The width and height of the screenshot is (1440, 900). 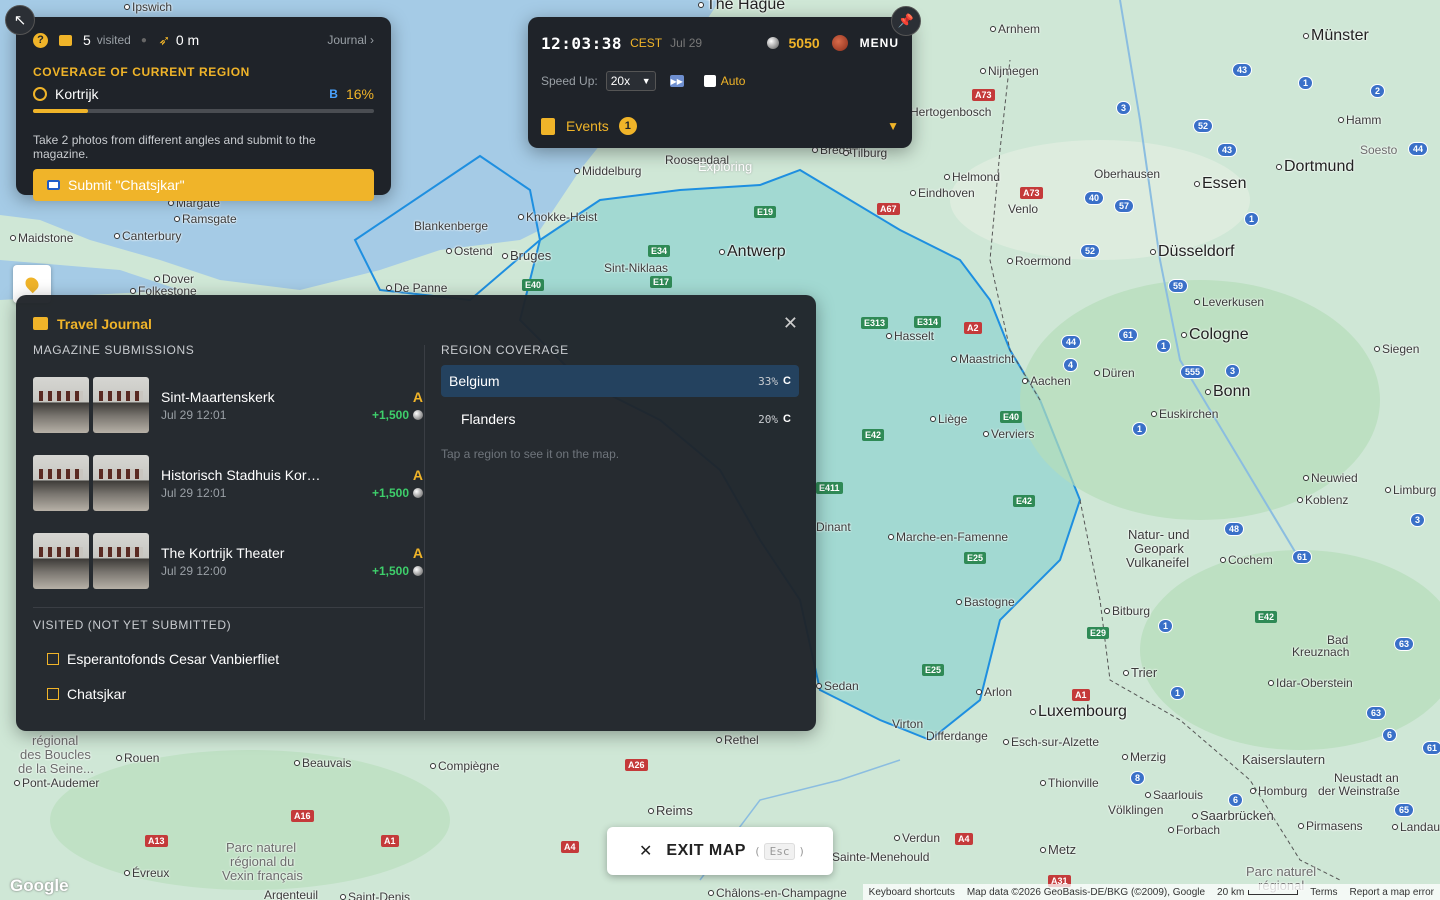 I want to click on events-count-badge: 1, so click(x=627, y=126).